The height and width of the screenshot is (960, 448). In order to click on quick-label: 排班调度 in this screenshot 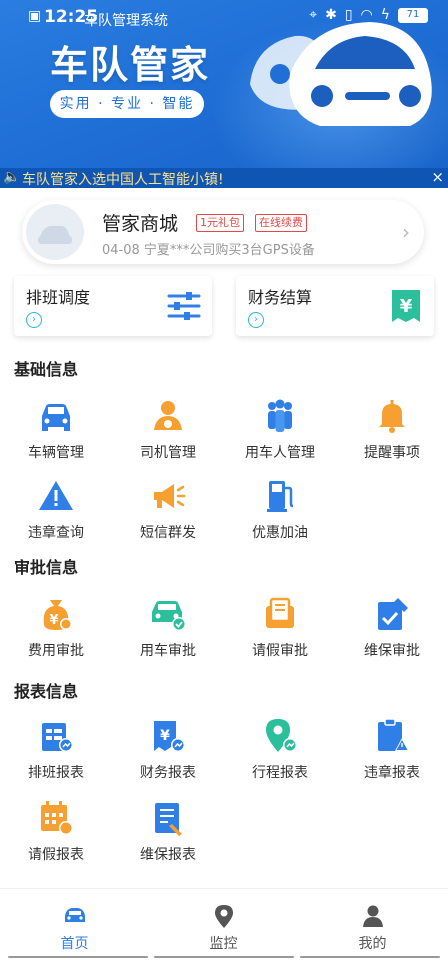, I will do `click(58, 297)`.